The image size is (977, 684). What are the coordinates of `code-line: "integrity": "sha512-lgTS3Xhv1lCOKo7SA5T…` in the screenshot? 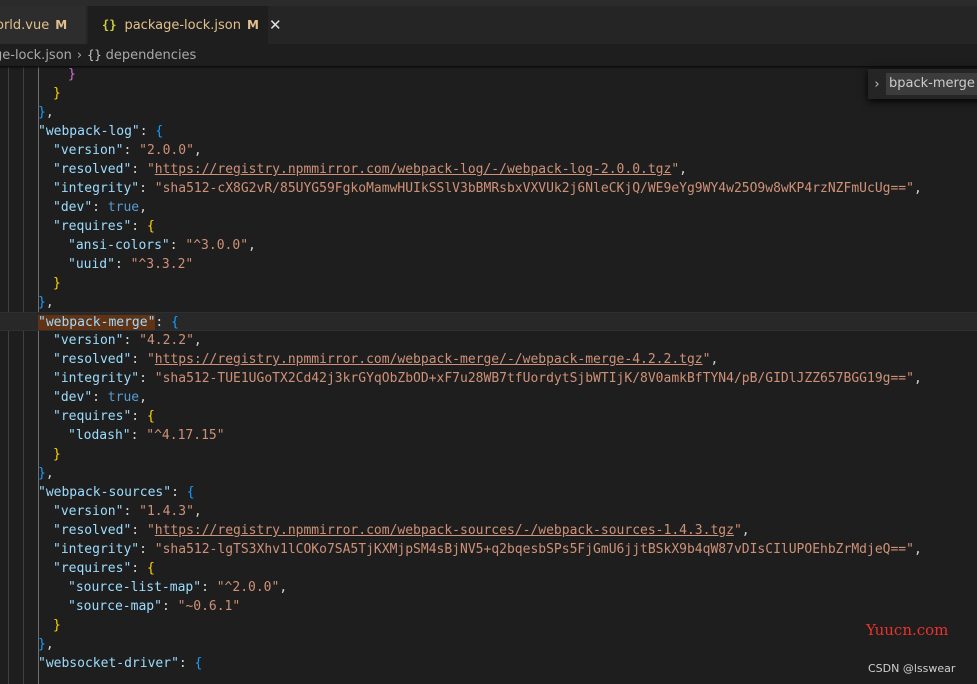 It's located at (487, 549).